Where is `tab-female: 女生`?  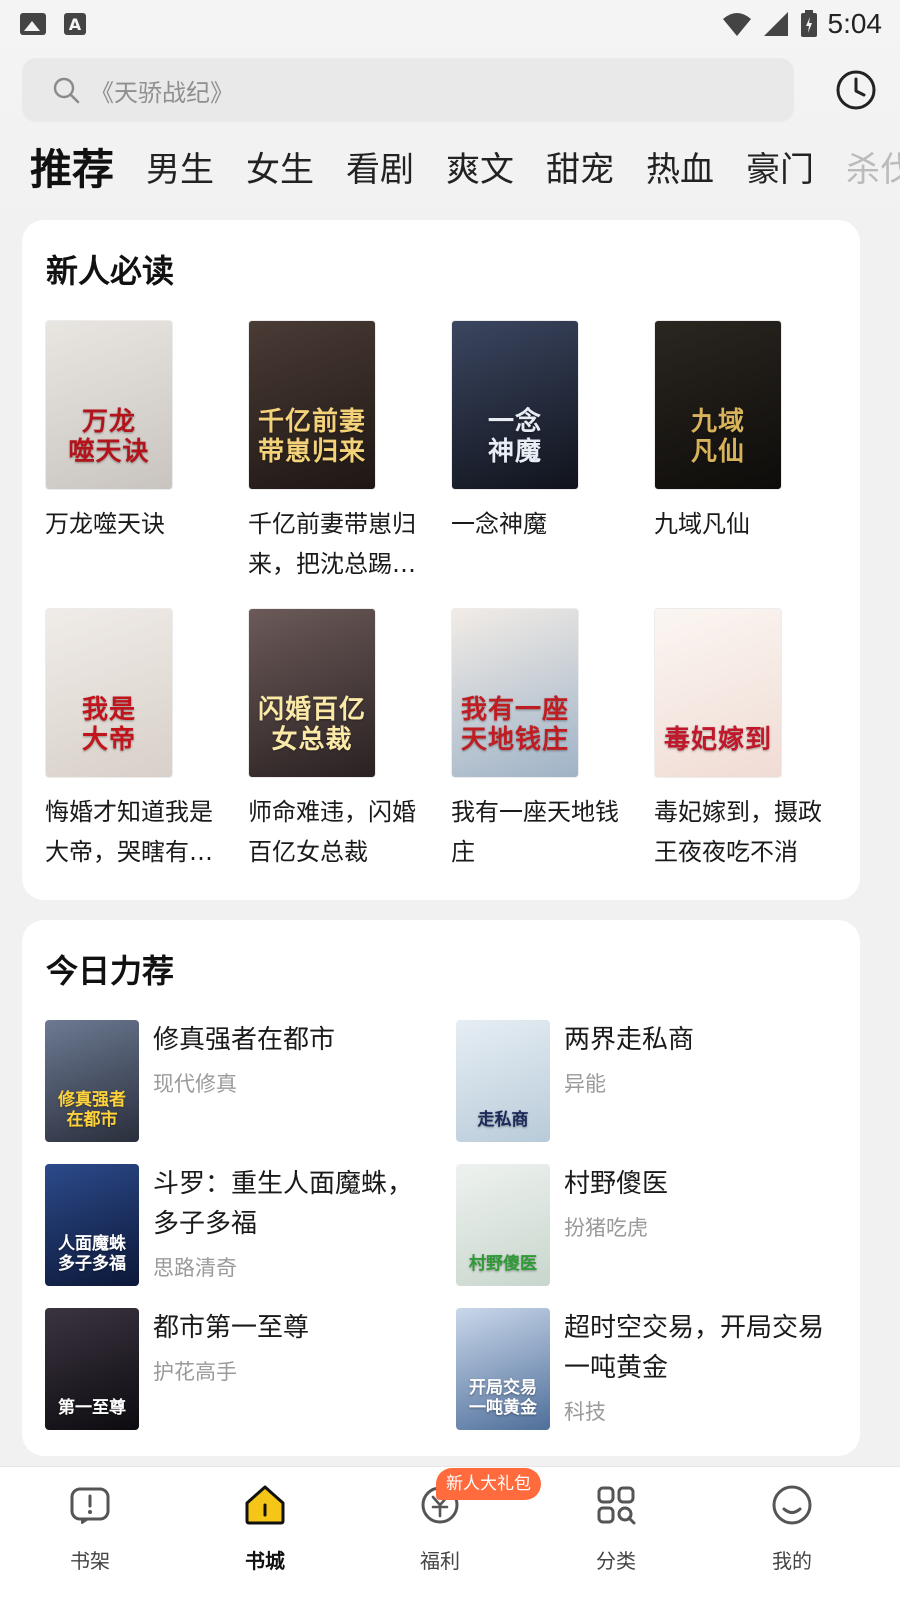
tab-female: 女生 is located at coordinates (280, 166).